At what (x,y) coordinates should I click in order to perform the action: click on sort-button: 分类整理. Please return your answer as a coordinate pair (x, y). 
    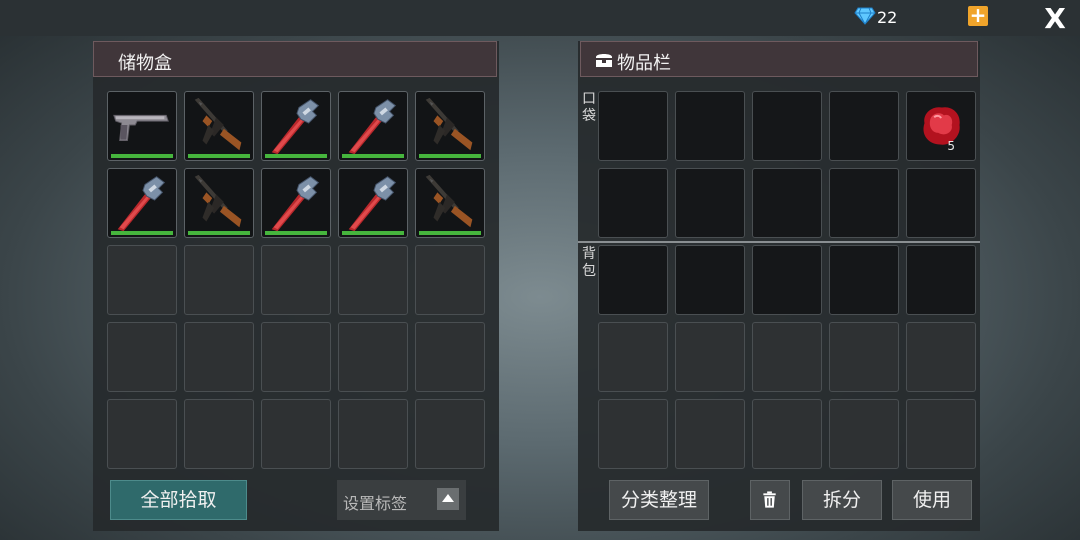
    Looking at the image, I should click on (659, 500).